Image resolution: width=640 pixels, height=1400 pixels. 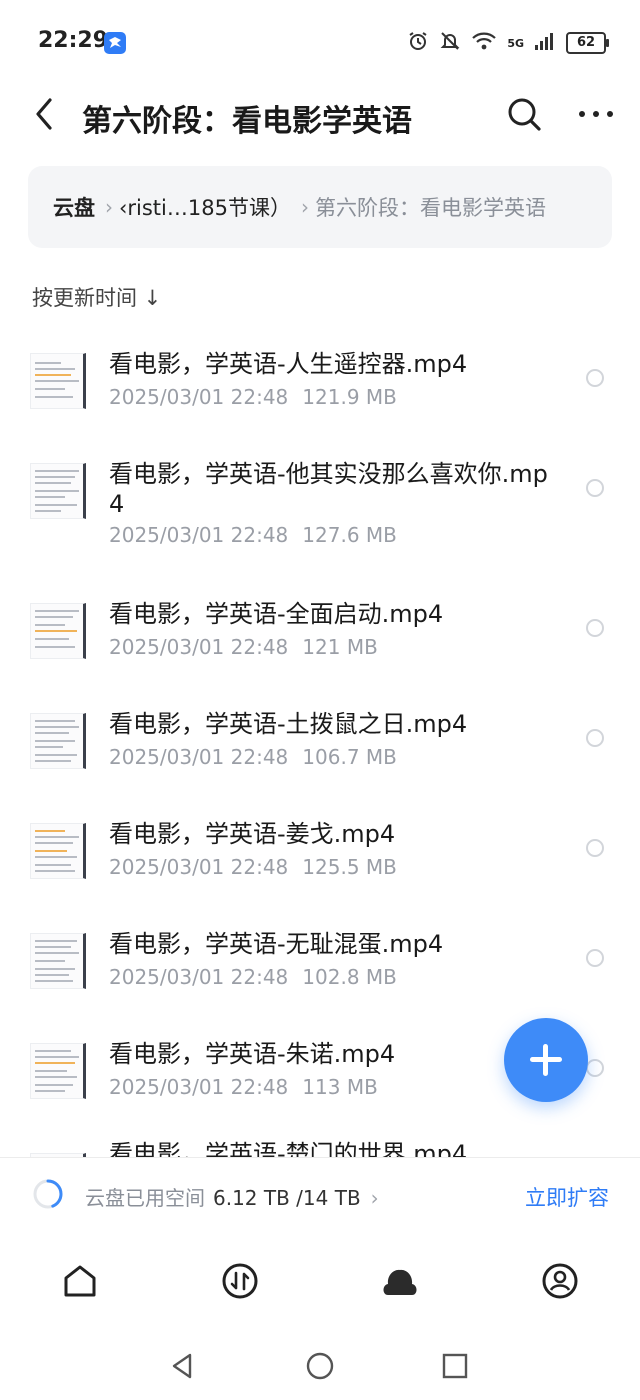 I want to click on add-button, so click(x=546, y=1060).